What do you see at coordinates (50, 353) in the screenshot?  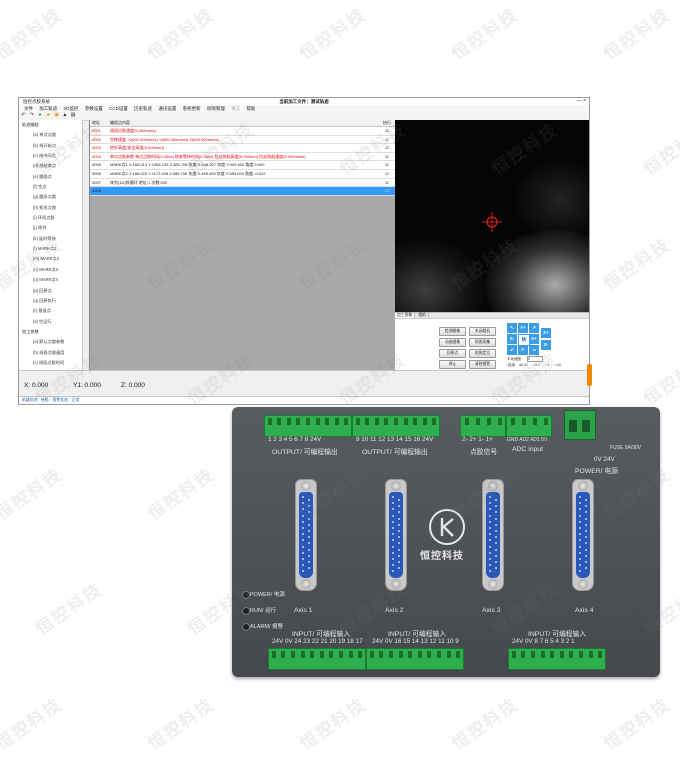 I see `tree-item: (b) 线段点胶速度` at bounding box center [50, 353].